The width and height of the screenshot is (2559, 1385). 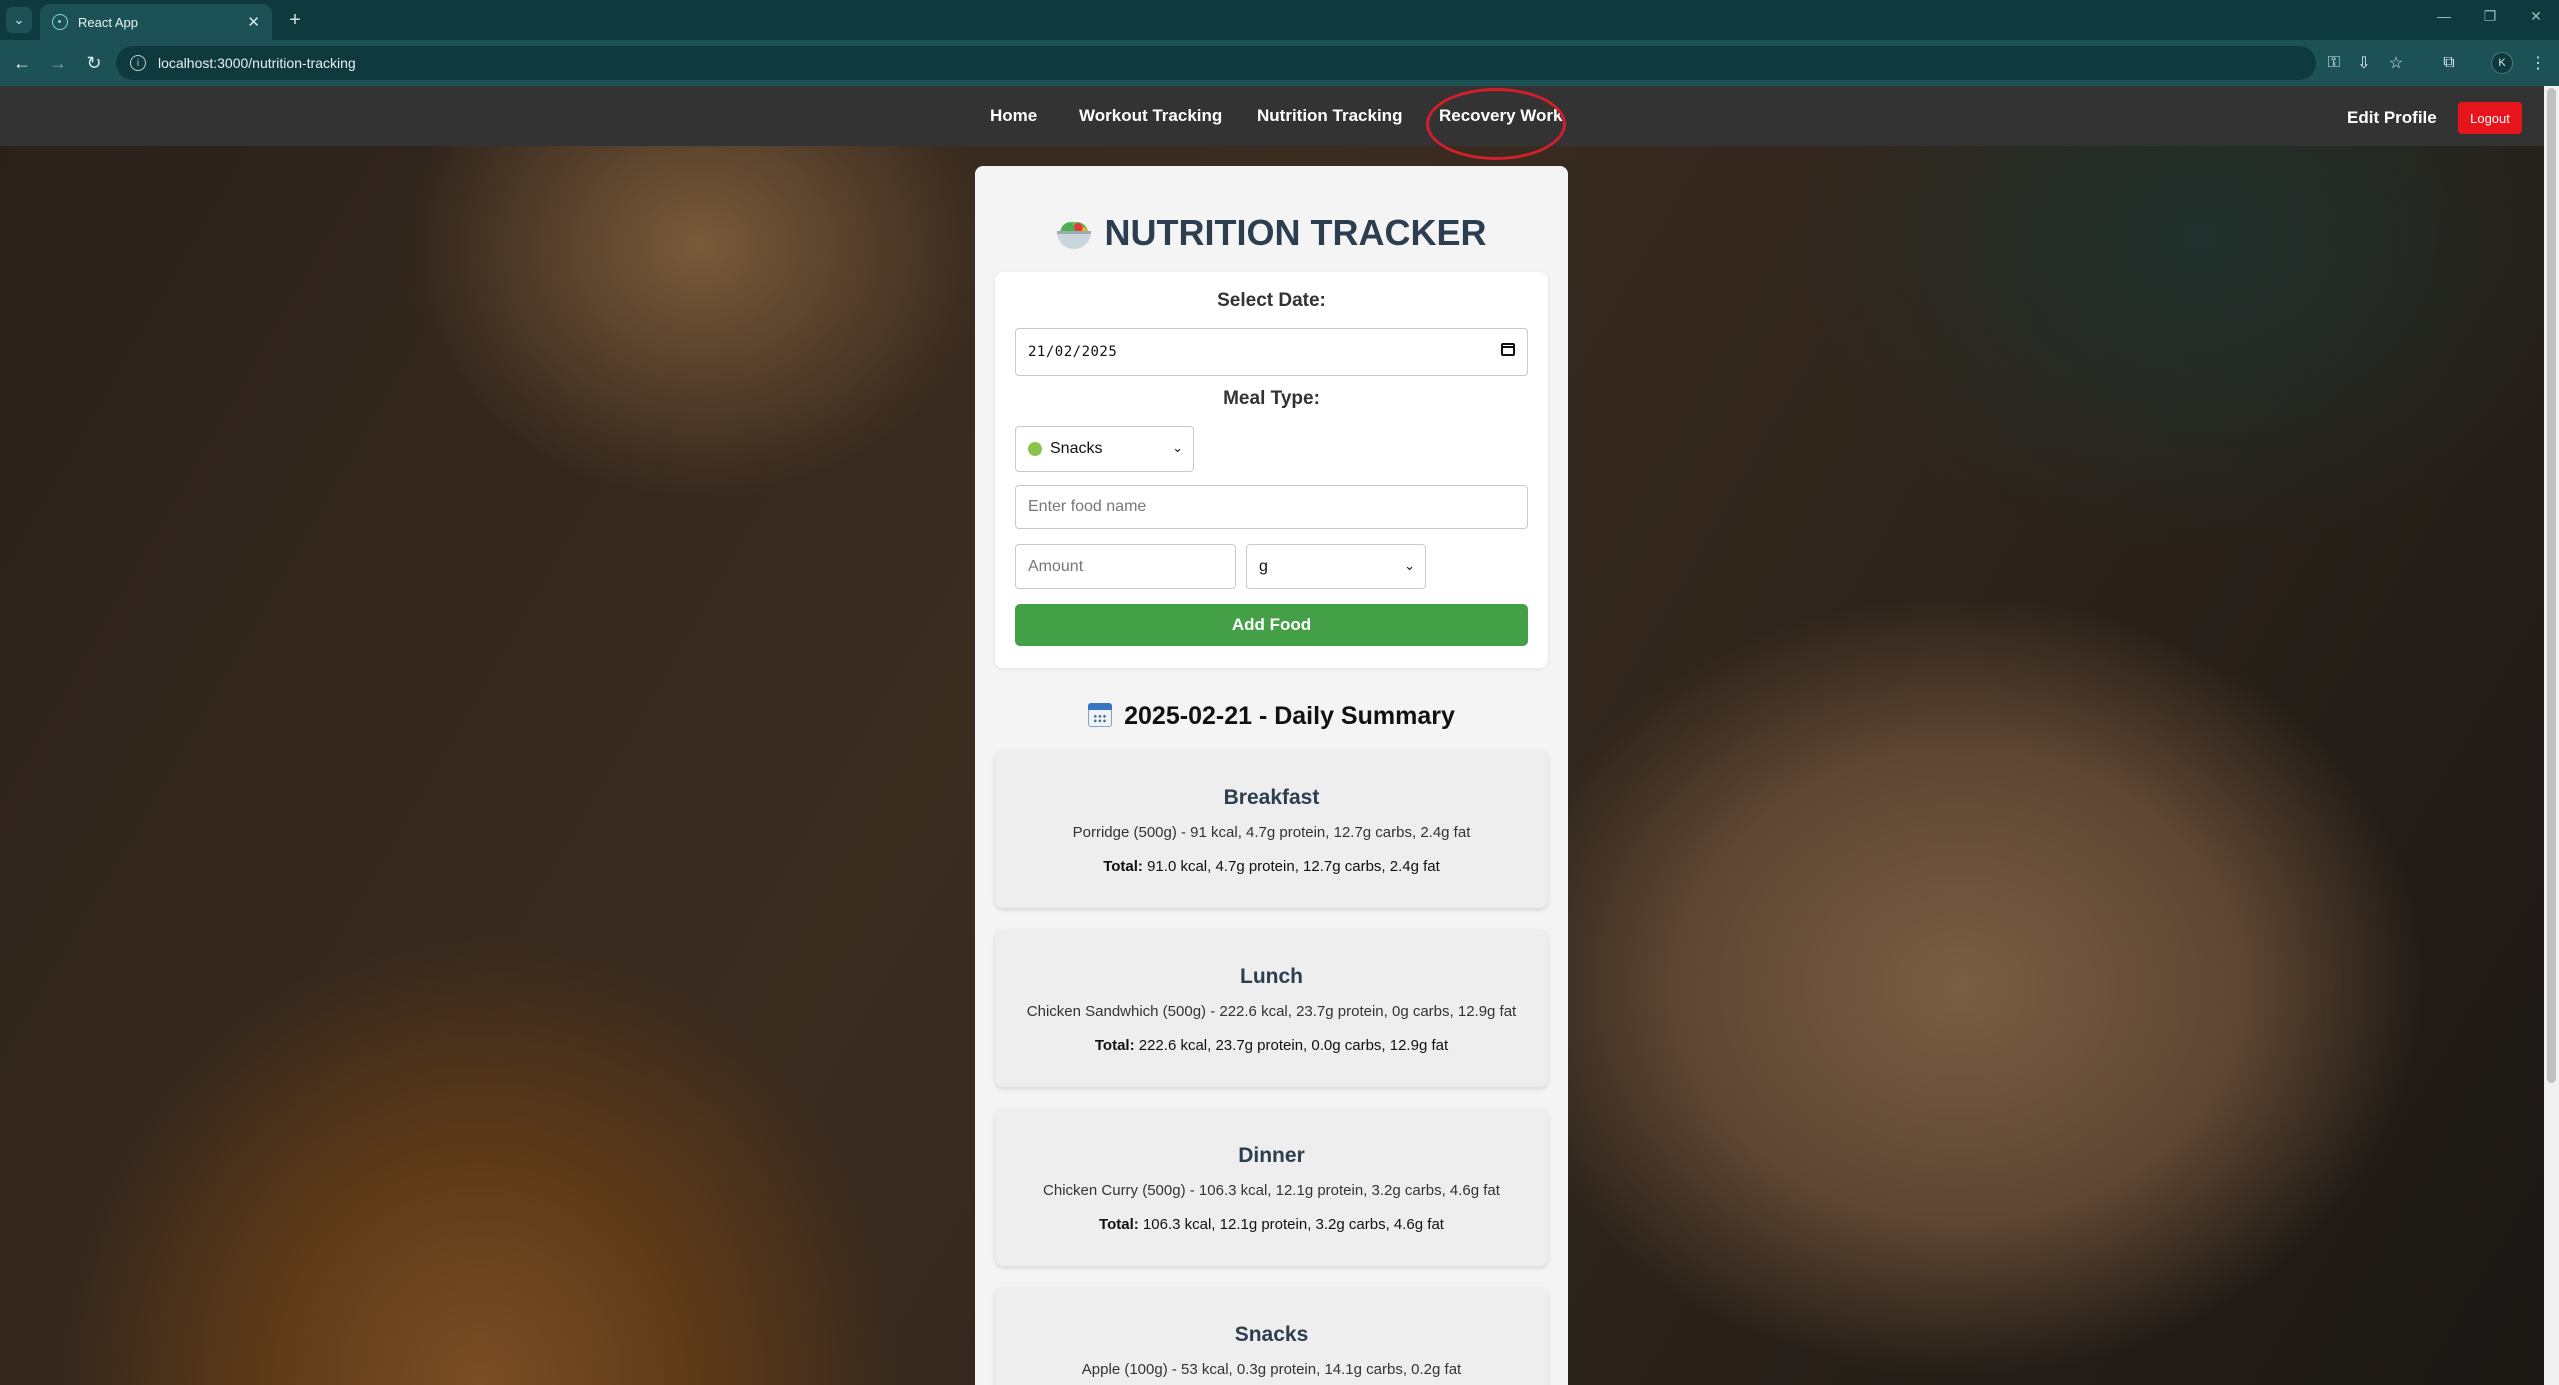 I want to click on minimize-icon: —, so click(x=2444, y=16).